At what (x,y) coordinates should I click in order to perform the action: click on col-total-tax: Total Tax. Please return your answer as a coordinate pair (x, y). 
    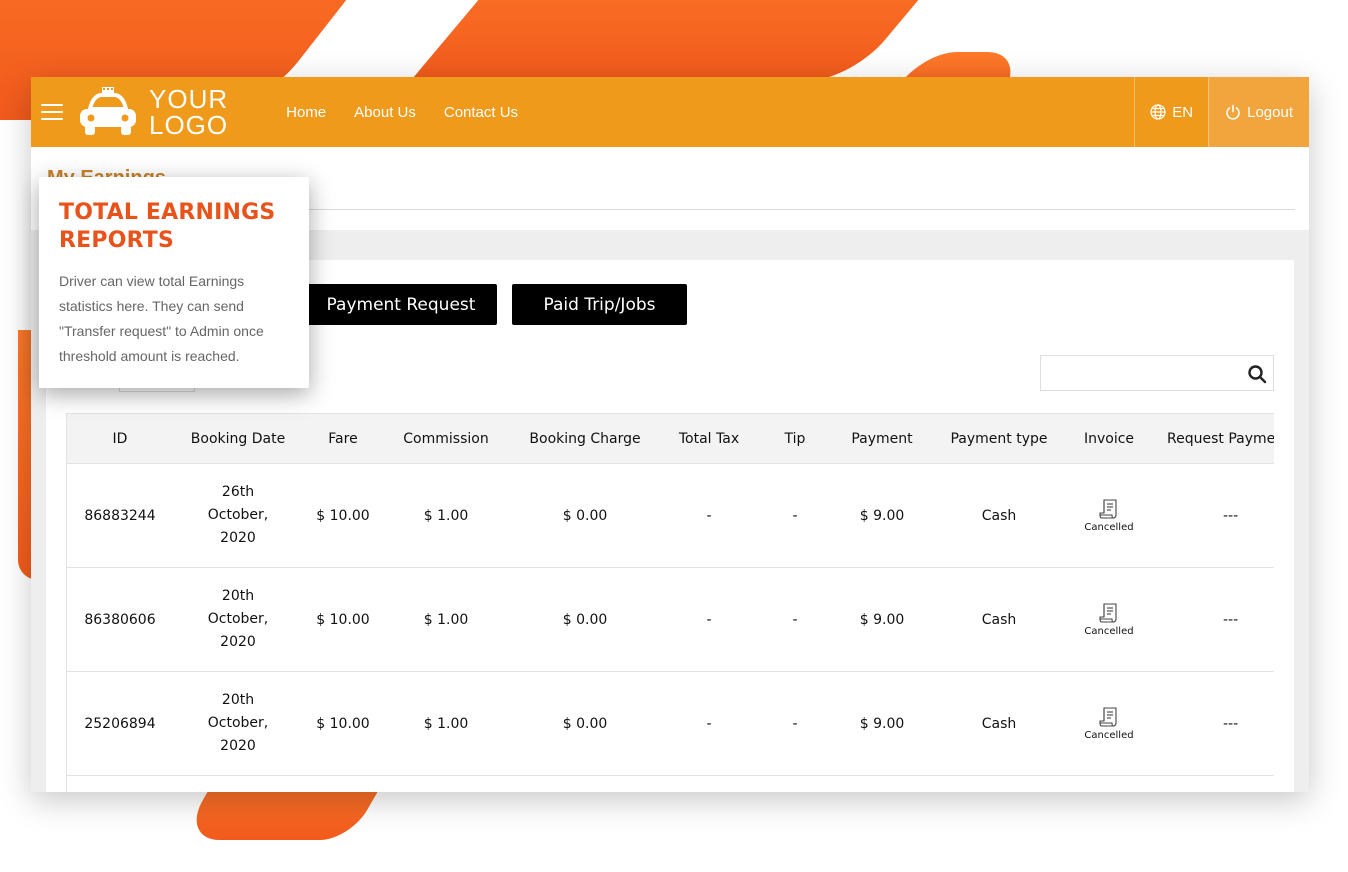
    Looking at the image, I should click on (709, 438).